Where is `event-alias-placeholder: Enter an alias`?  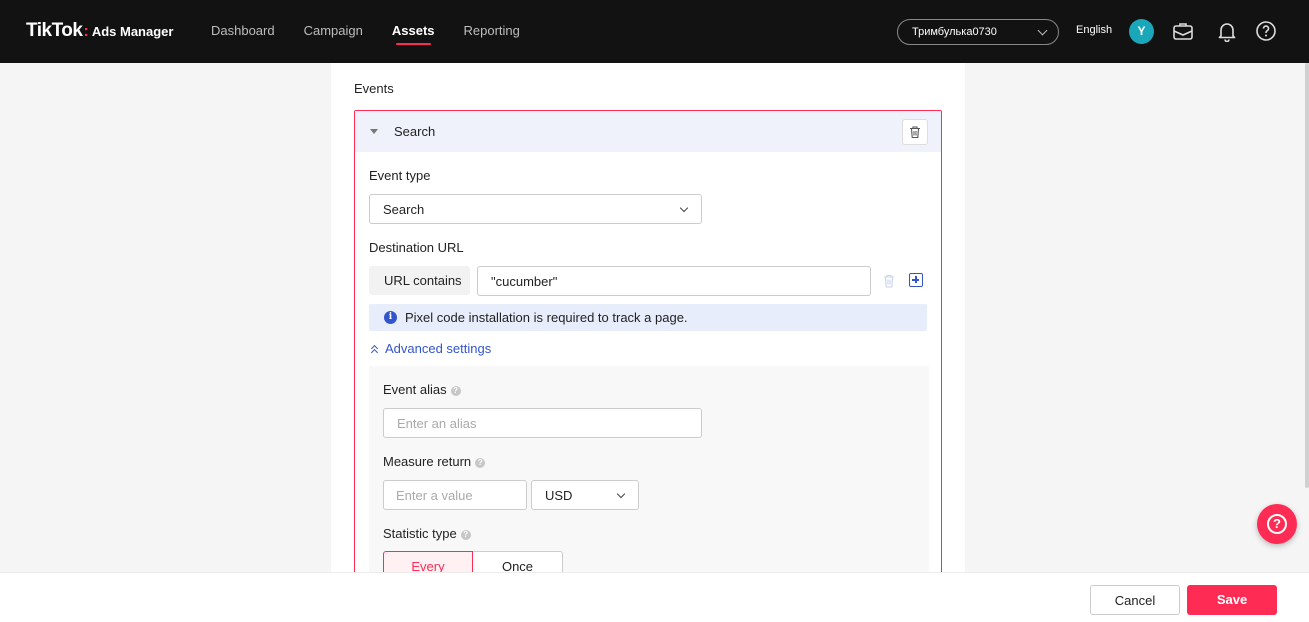
event-alias-placeholder: Enter an alias is located at coordinates (437, 423).